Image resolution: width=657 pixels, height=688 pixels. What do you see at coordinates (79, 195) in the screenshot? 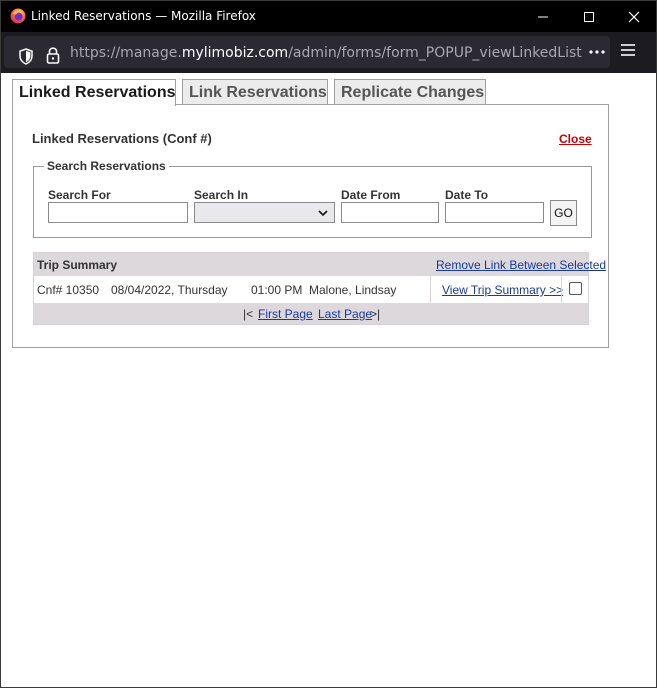
I see `search-for-label: Search For` at bounding box center [79, 195].